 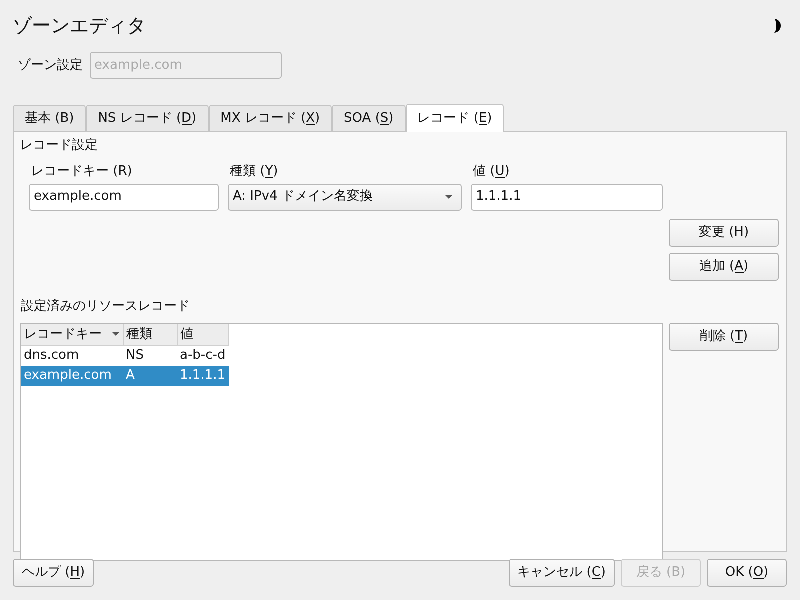 I want to click on input-field: 1.1.1.1, so click(x=567, y=197).